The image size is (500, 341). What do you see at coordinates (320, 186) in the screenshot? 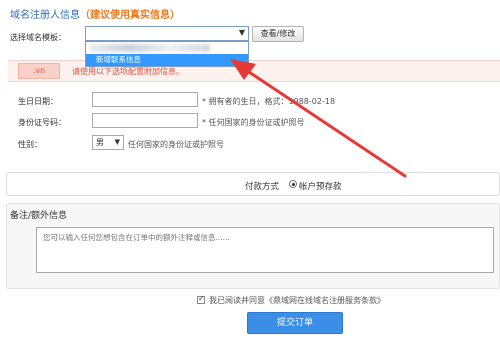
I see `payment-option-label: 帐户预存款` at bounding box center [320, 186].